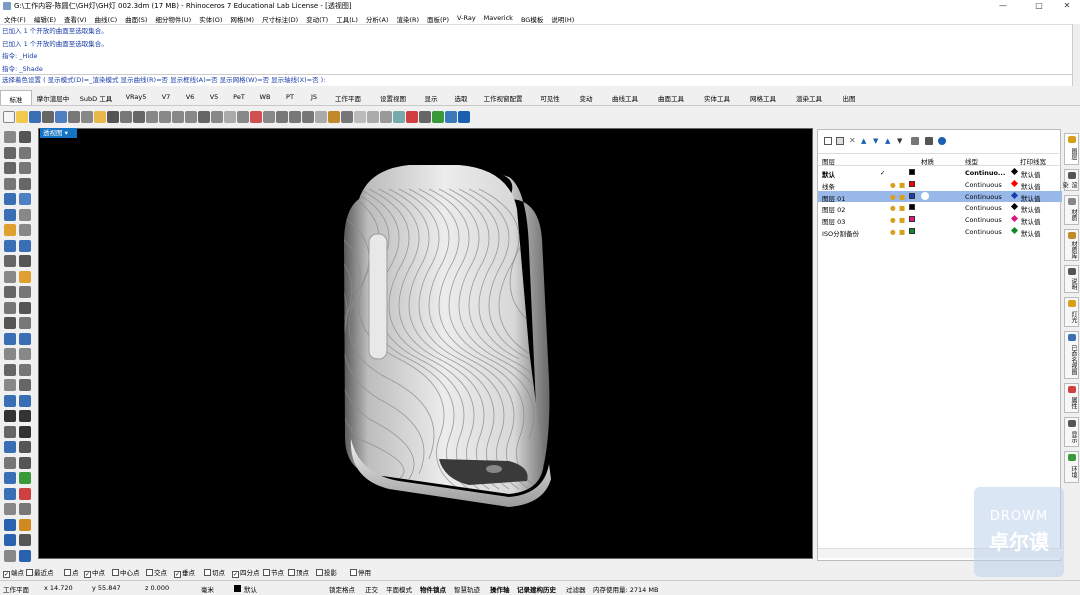 The height and width of the screenshot is (595, 1080). What do you see at coordinates (360, 572) in the screenshot?
I see `osnap-12: 停用` at bounding box center [360, 572].